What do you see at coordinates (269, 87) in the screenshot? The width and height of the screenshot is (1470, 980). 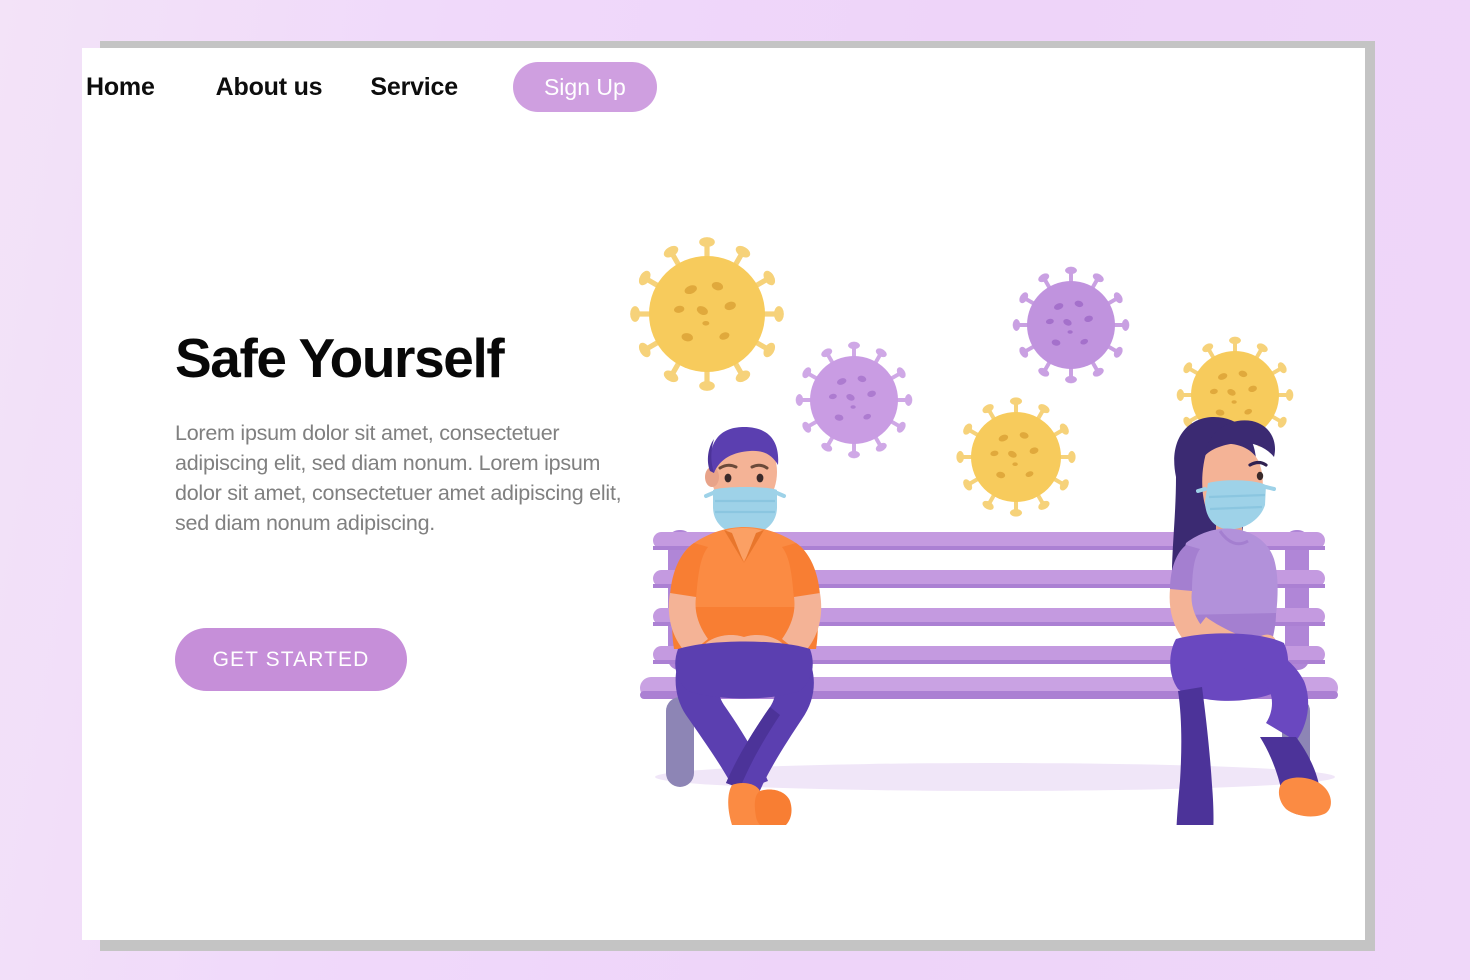 I see `nav-link-about-us: About us` at bounding box center [269, 87].